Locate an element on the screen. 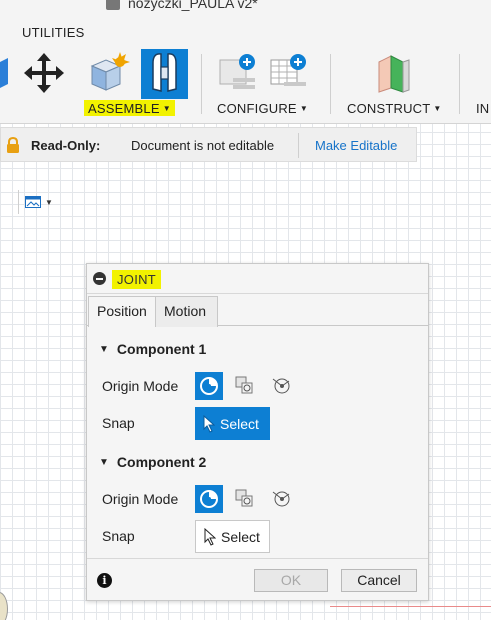  document-title: nożyczki_PAULA v2* is located at coordinates (193, 5).